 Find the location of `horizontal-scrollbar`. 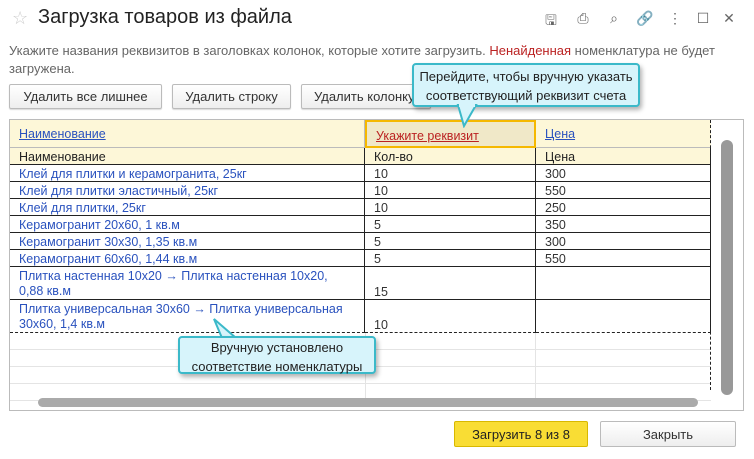

horizontal-scrollbar is located at coordinates (368, 402).